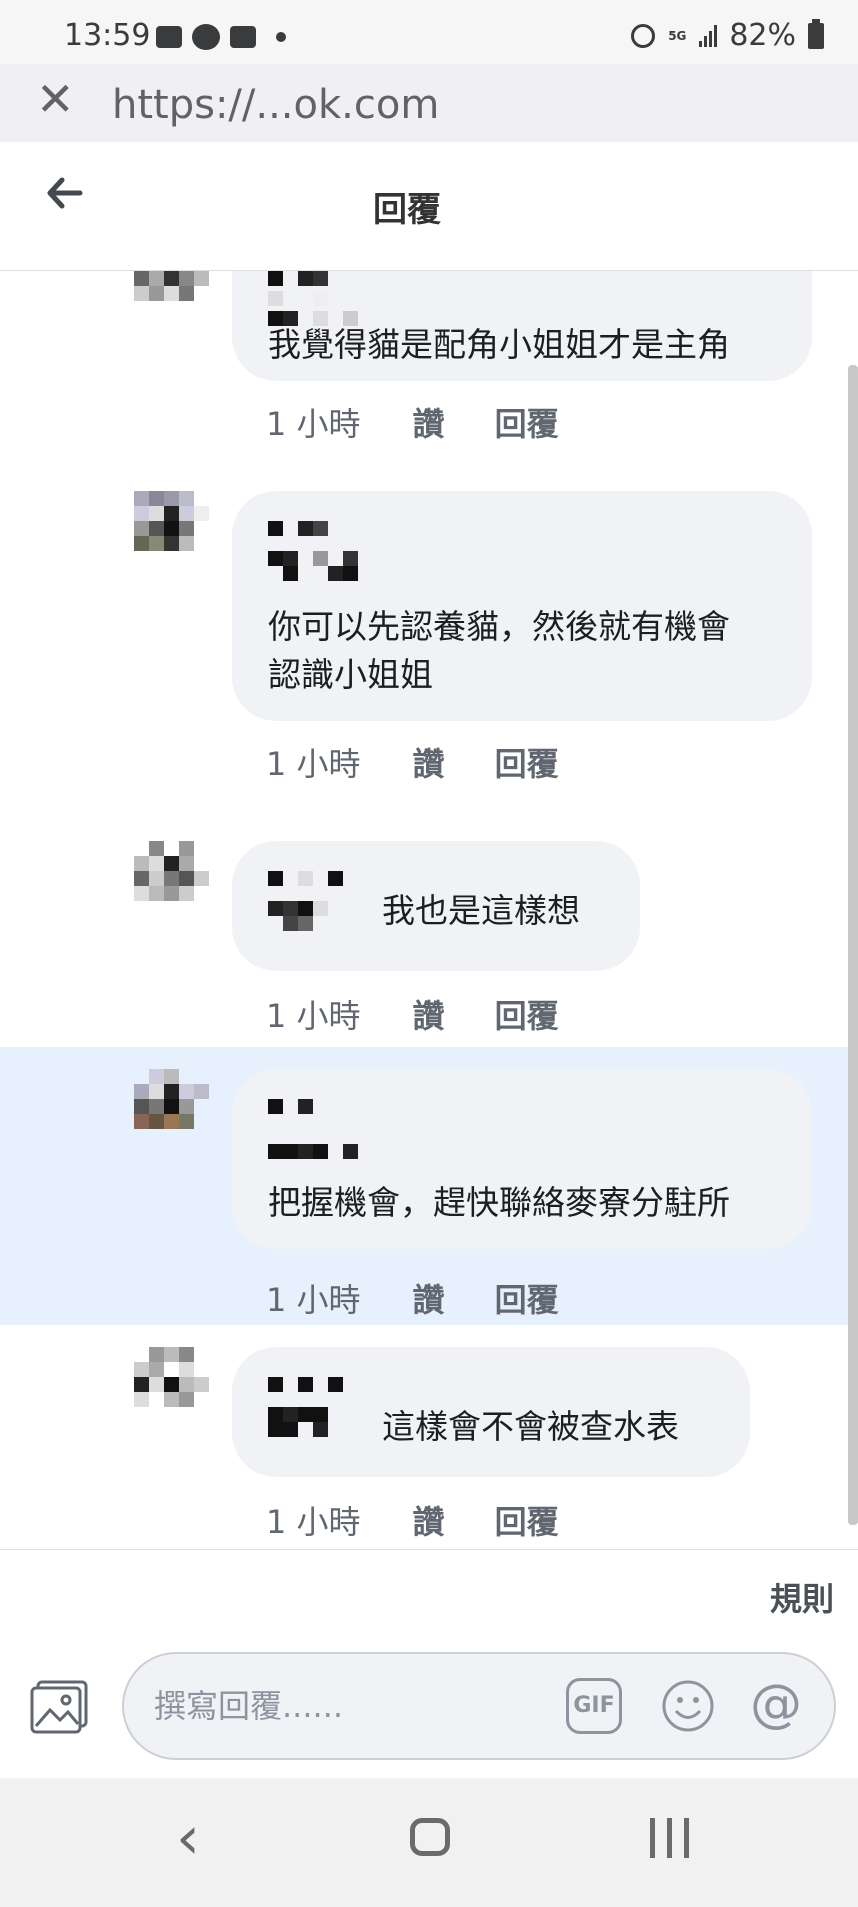 The height and width of the screenshot is (1907, 858). I want to click on nav-home-button, so click(430, 1837).